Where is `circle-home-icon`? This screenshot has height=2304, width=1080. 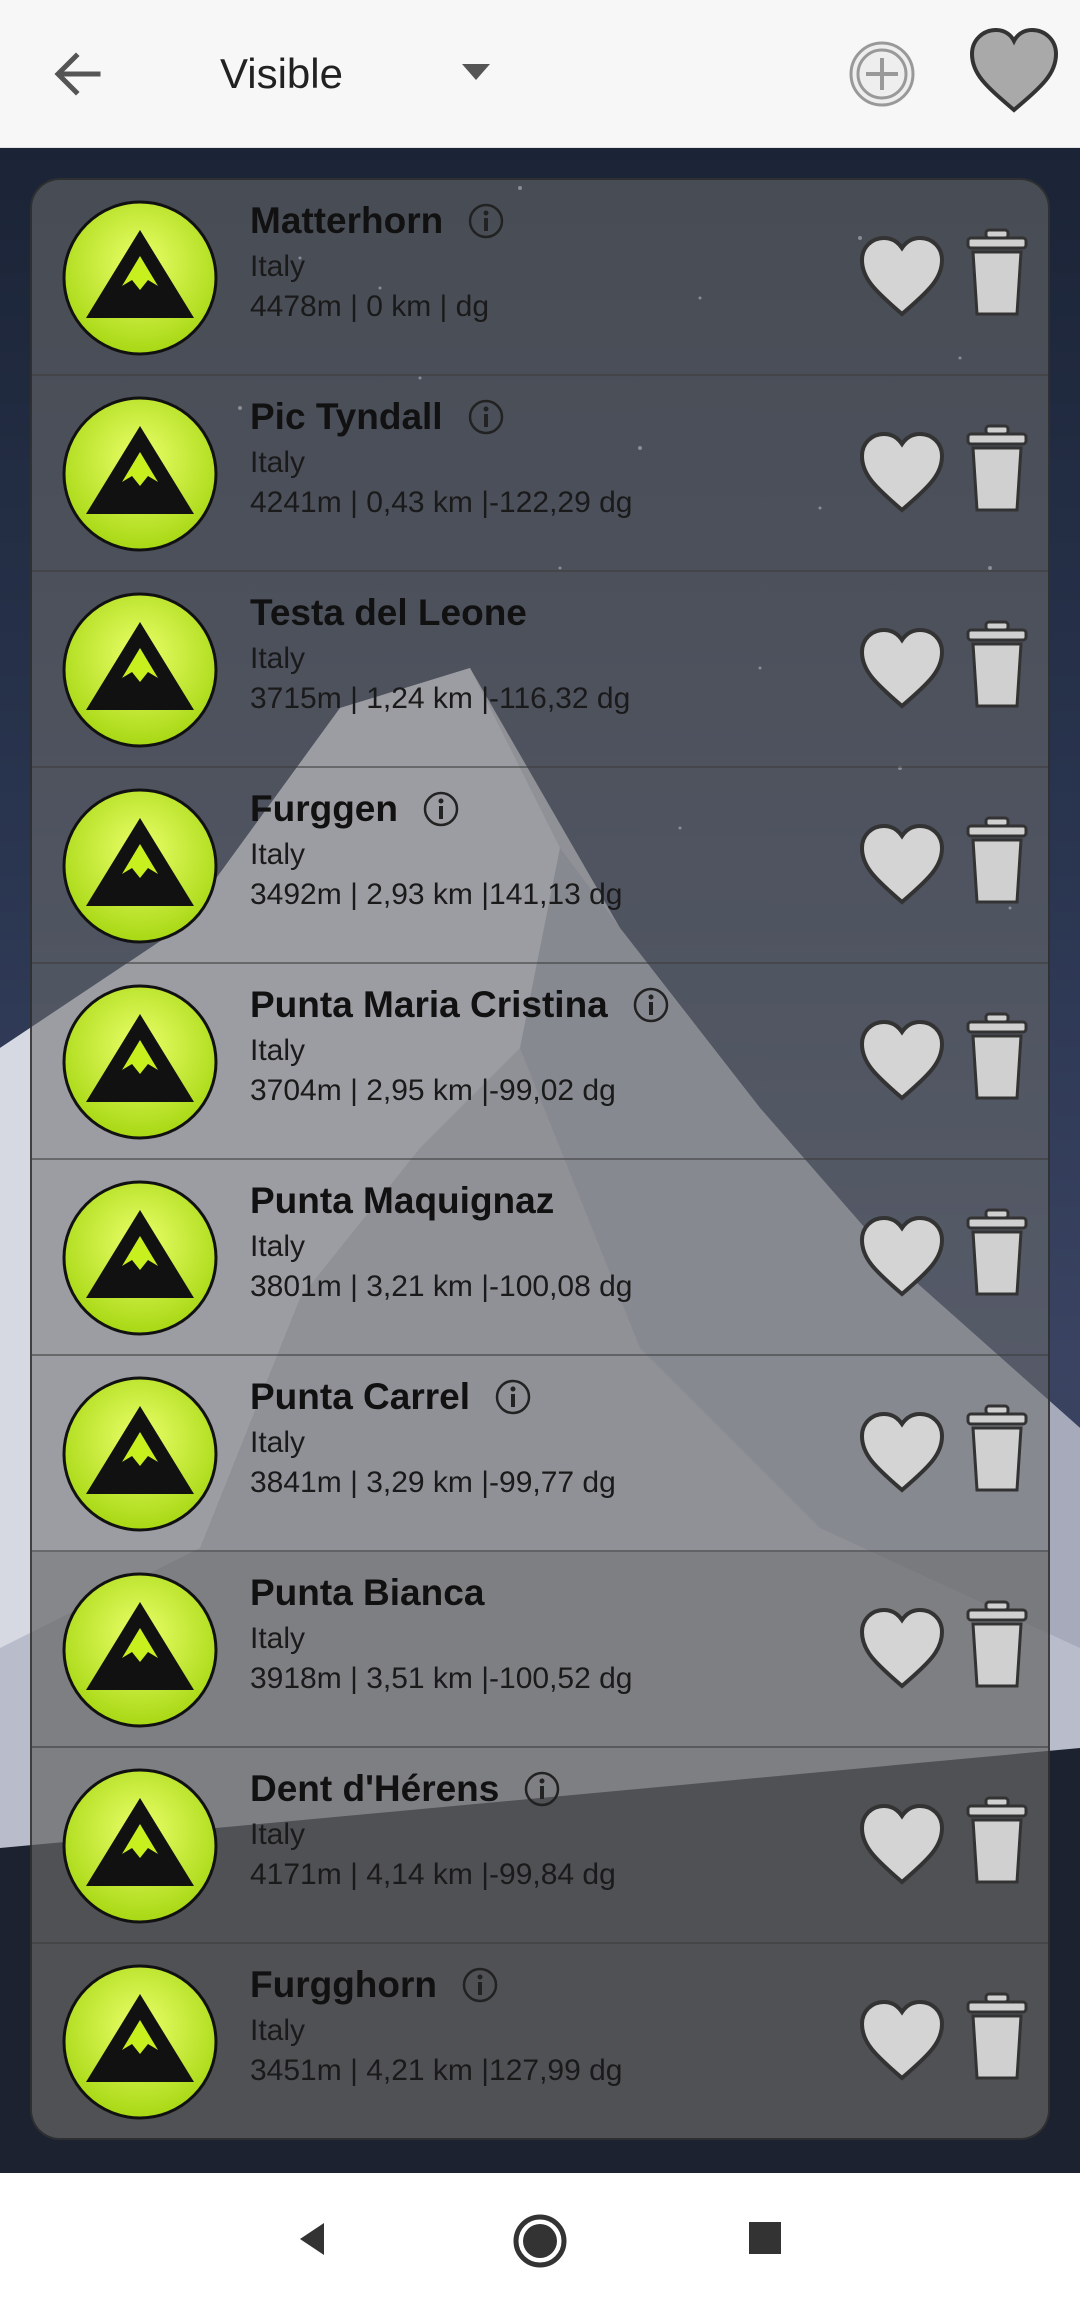 circle-home-icon is located at coordinates (540, 2241).